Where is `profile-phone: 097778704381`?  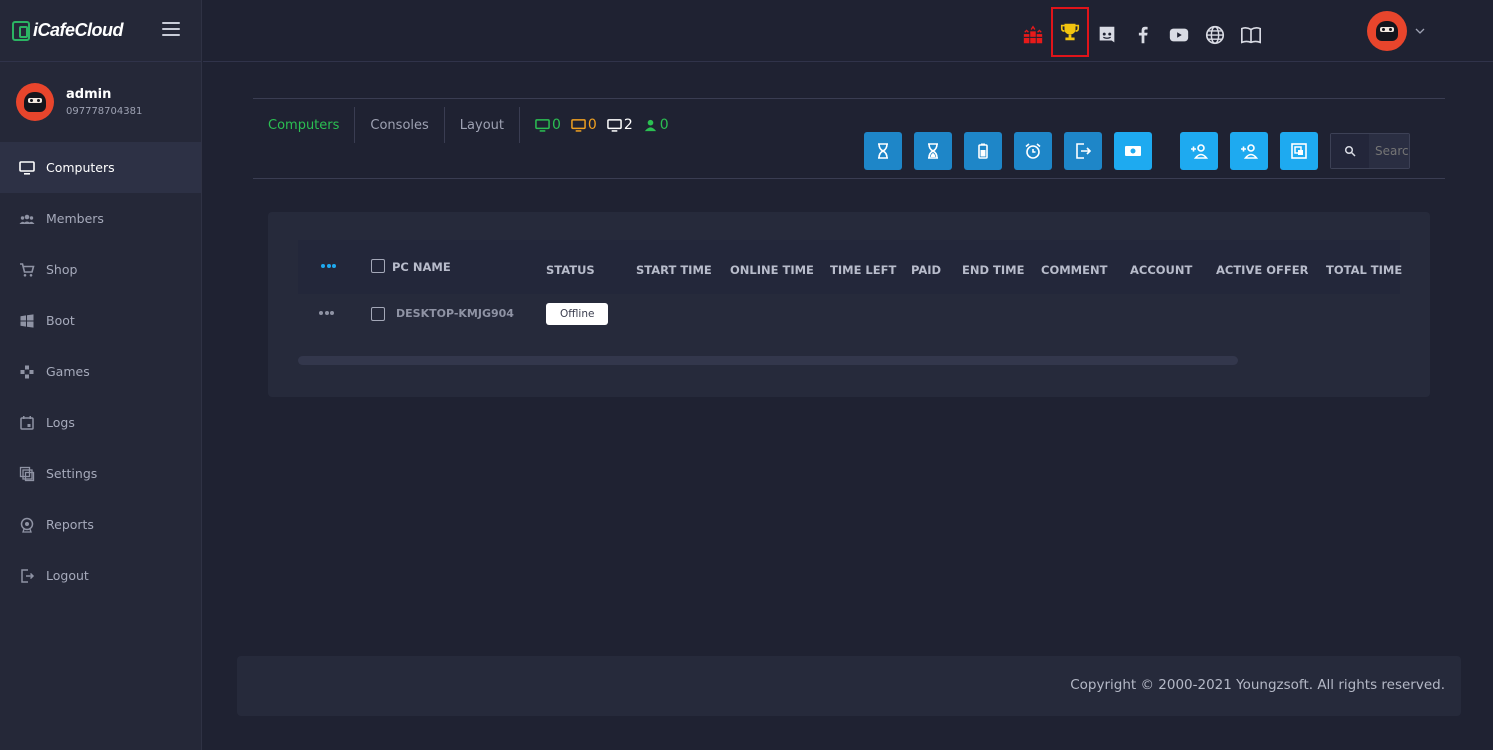
profile-phone: 097778704381 is located at coordinates (104, 111).